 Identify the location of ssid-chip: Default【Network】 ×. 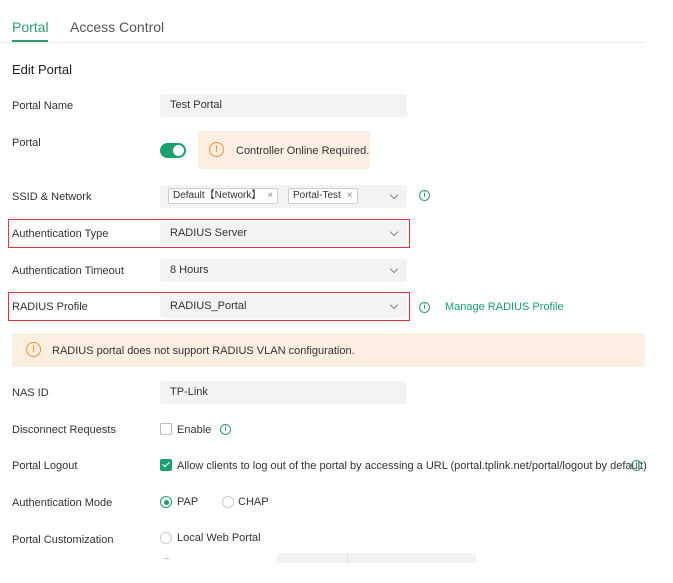
(223, 196).